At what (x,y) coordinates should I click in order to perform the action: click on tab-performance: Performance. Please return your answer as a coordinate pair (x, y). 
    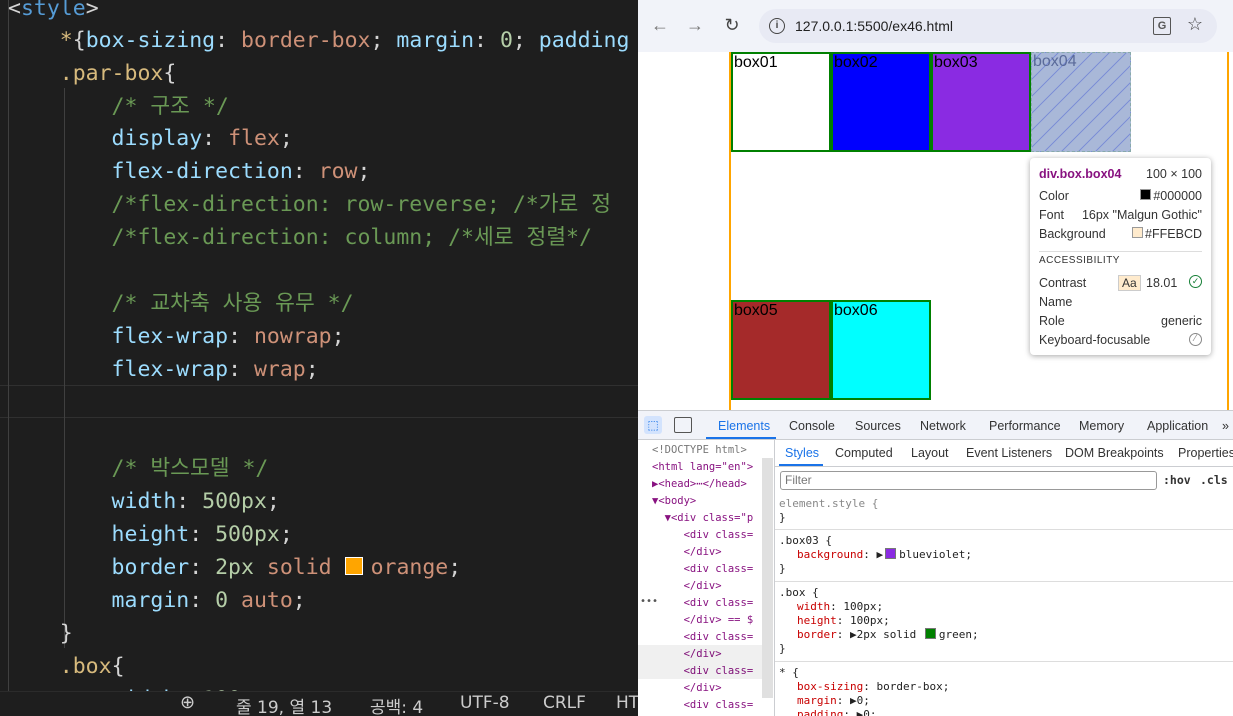
    Looking at the image, I should click on (1025, 426).